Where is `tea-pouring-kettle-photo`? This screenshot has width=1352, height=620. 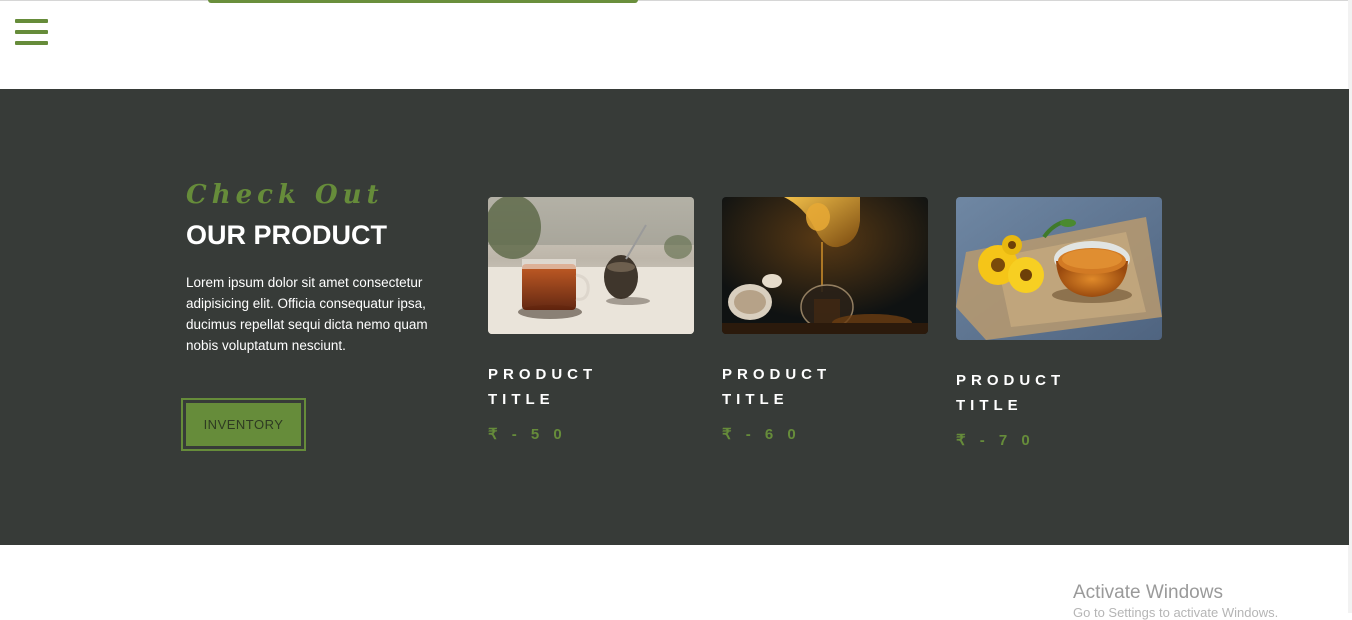
tea-pouring-kettle-photo is located at coordinates (825, 265).